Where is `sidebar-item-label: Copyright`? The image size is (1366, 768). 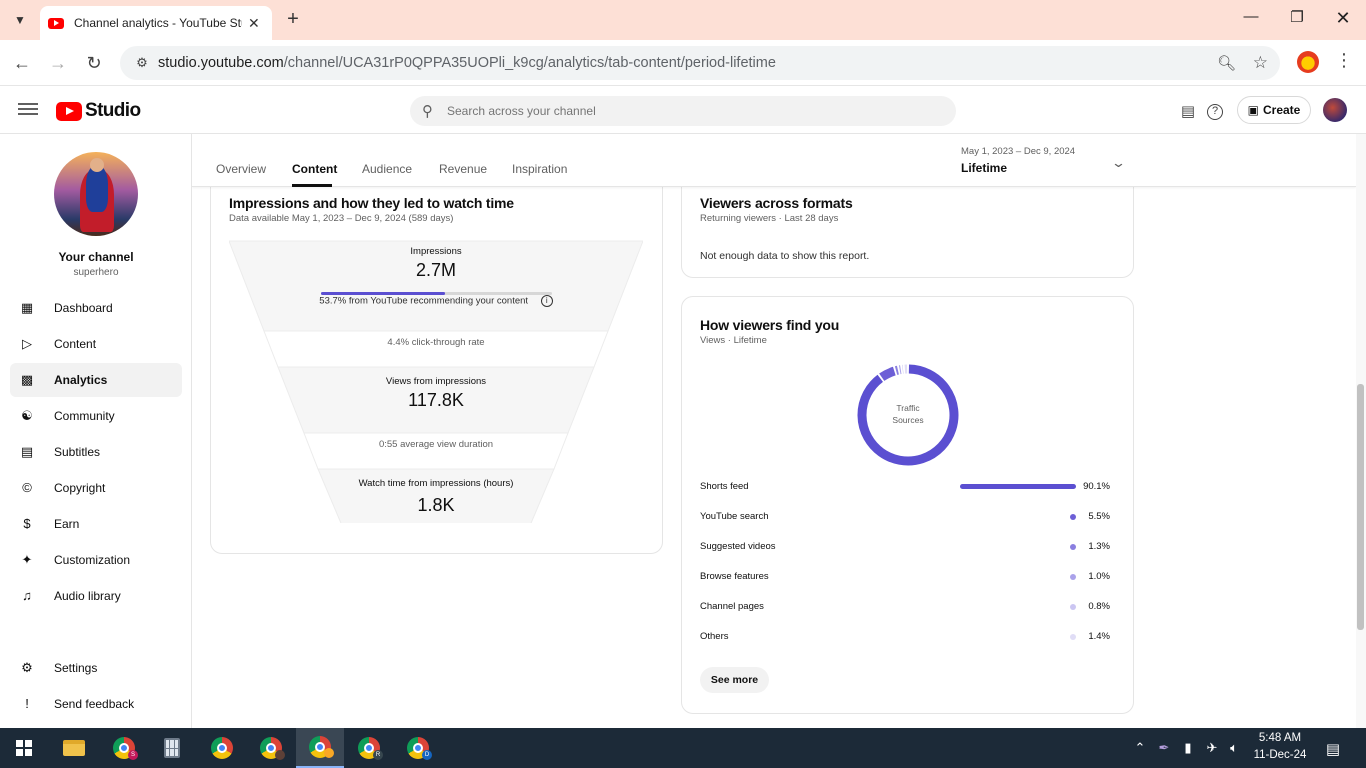 sidebar-item-label: Copyright is located at coordinates (80, 488).